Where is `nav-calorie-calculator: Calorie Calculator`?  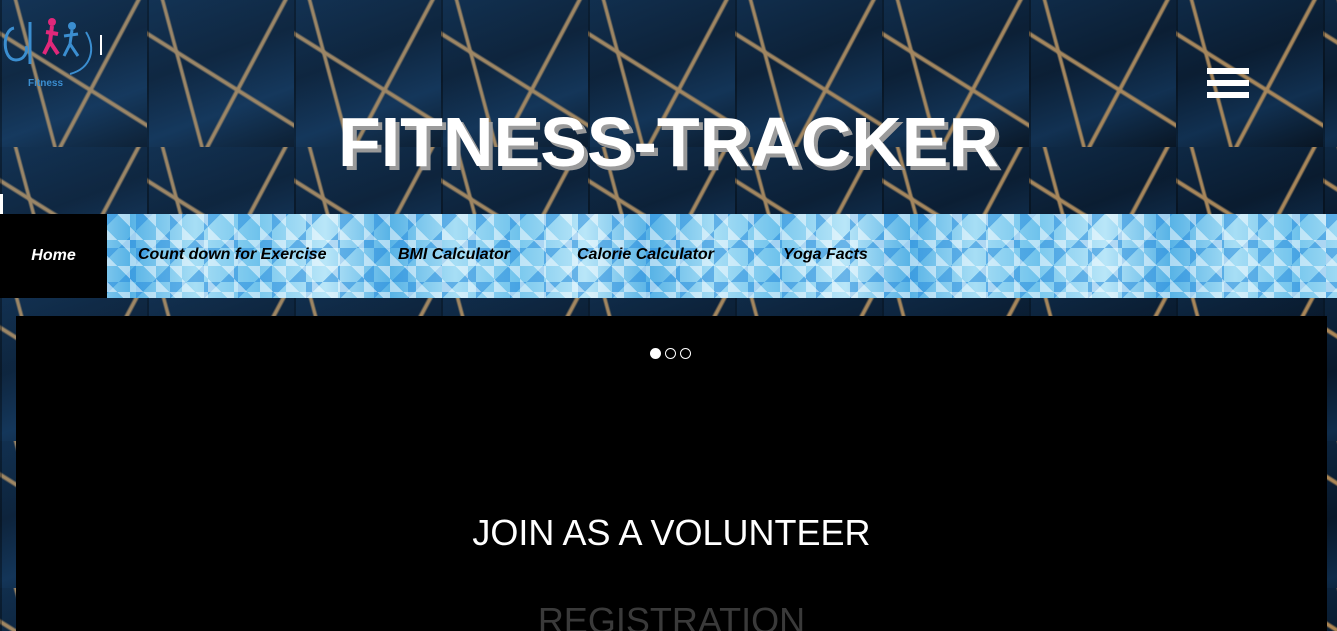
nav-calorie-calculator: Calorie Calculator is located at coordinates (645, 255).